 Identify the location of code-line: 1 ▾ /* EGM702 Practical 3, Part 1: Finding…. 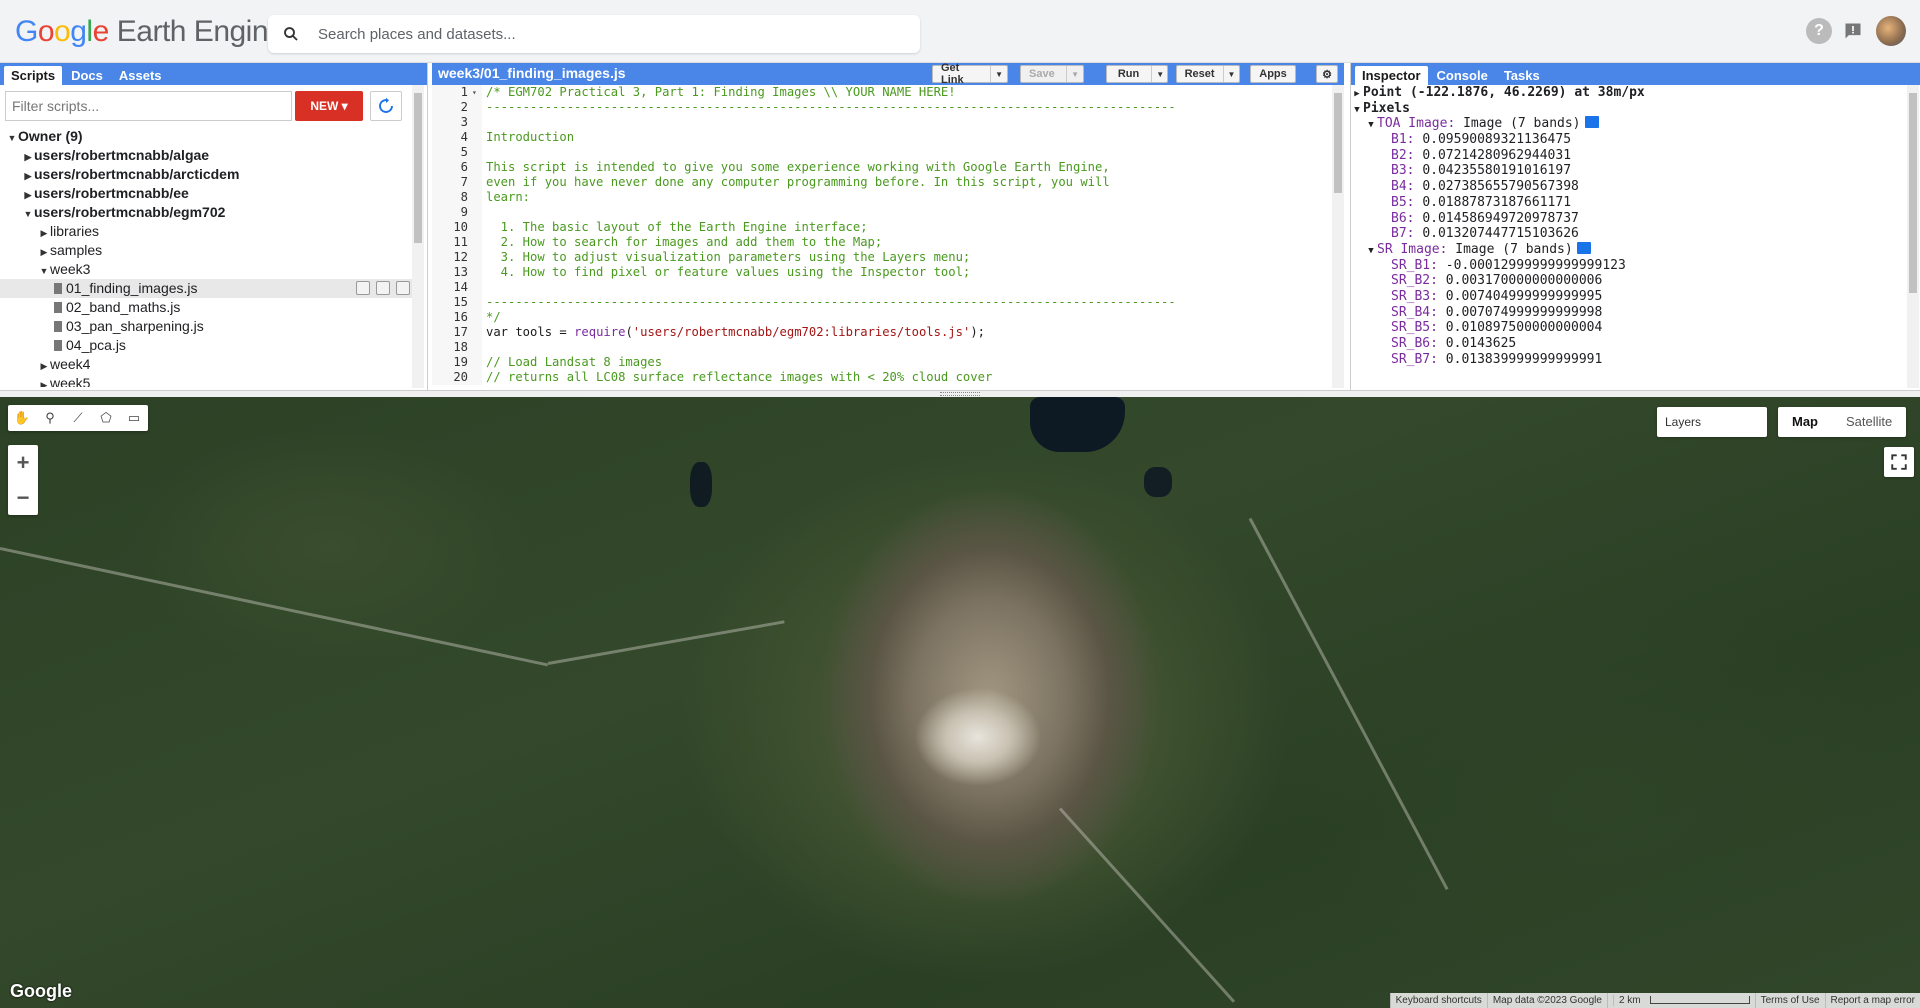
(882, 92).